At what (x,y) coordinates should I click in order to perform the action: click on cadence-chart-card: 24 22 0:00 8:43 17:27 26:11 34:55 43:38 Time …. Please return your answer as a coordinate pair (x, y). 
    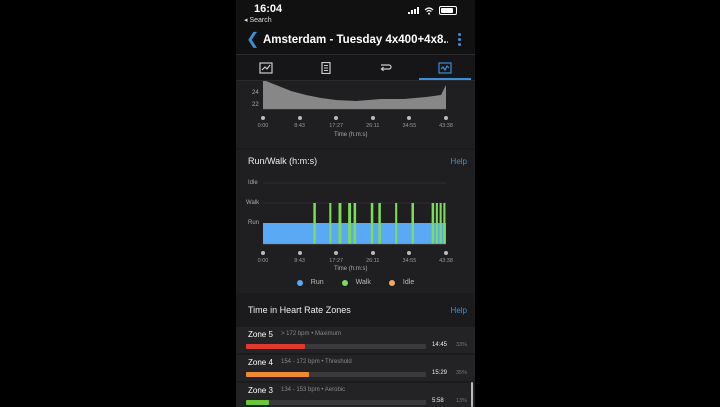
    Looking at the image, I should click on (355, 114).